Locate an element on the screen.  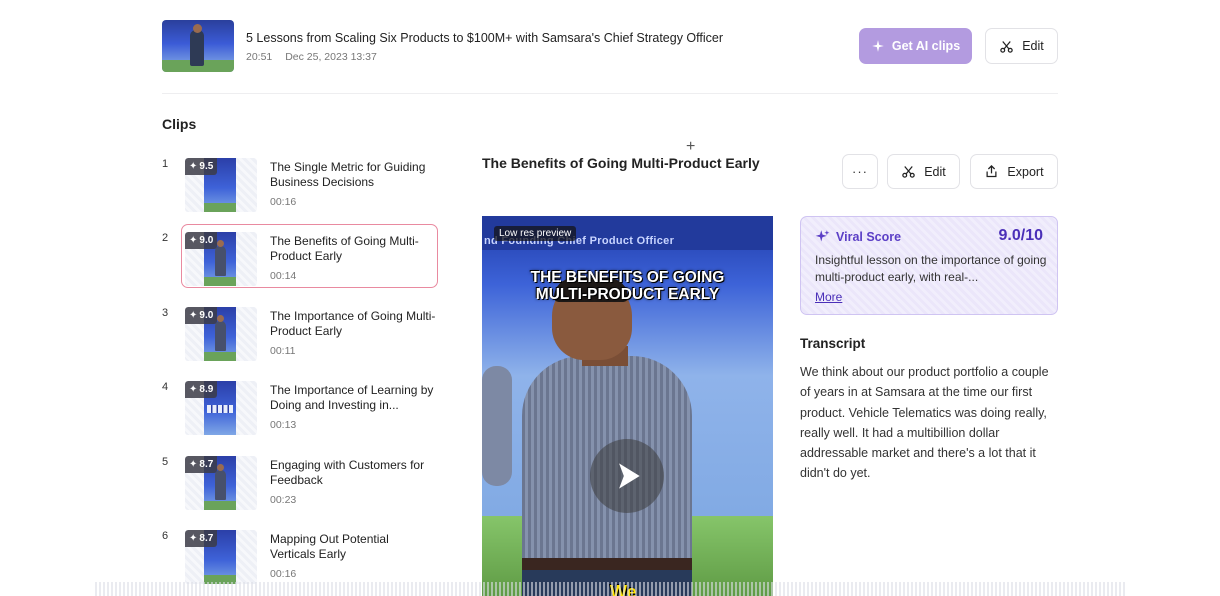
viral-score-label: Viral Score is located at coordinates (858, 236).